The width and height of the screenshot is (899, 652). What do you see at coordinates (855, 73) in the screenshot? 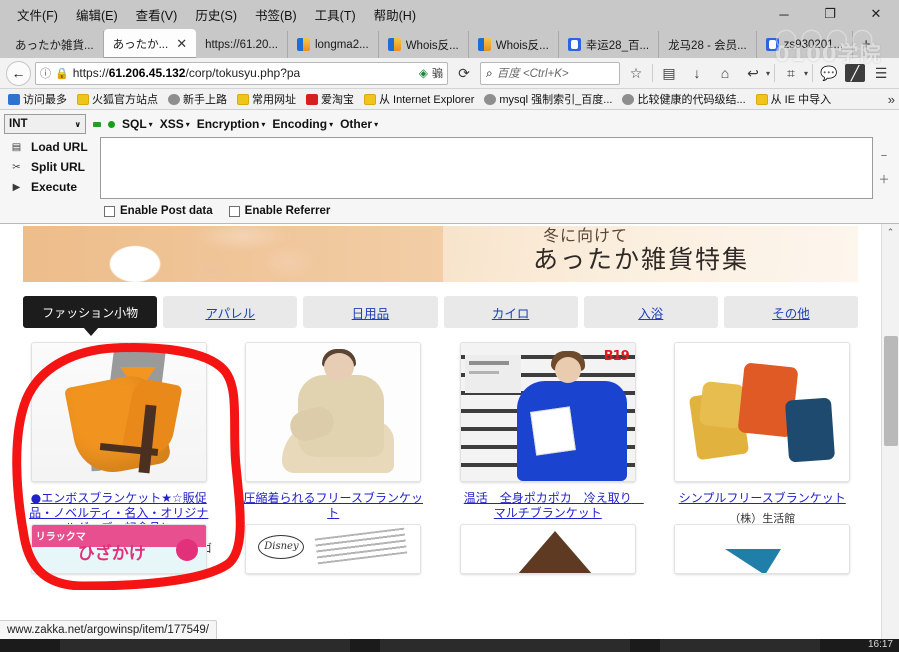
I see `extension-icon: ╱` at bounding box center [855, 73].